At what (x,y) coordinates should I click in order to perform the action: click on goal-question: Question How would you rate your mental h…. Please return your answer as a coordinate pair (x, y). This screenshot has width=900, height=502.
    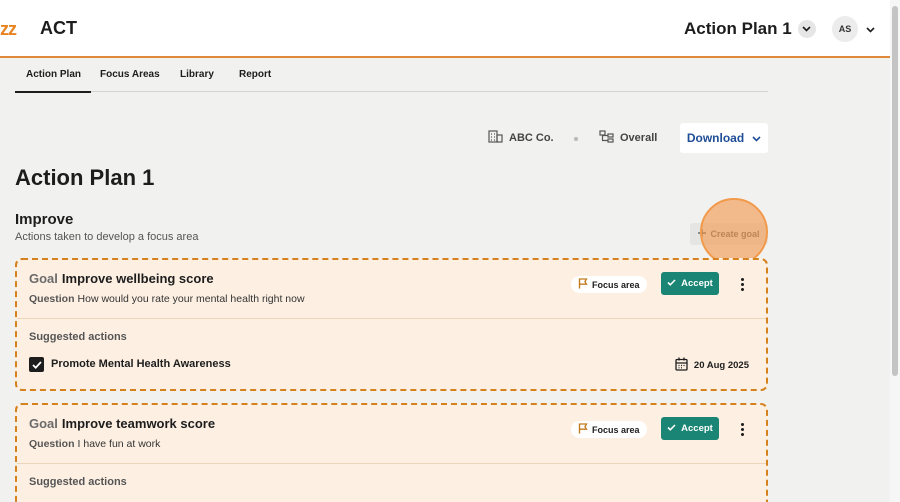
    Looking at the image, I should click on (167, 299).